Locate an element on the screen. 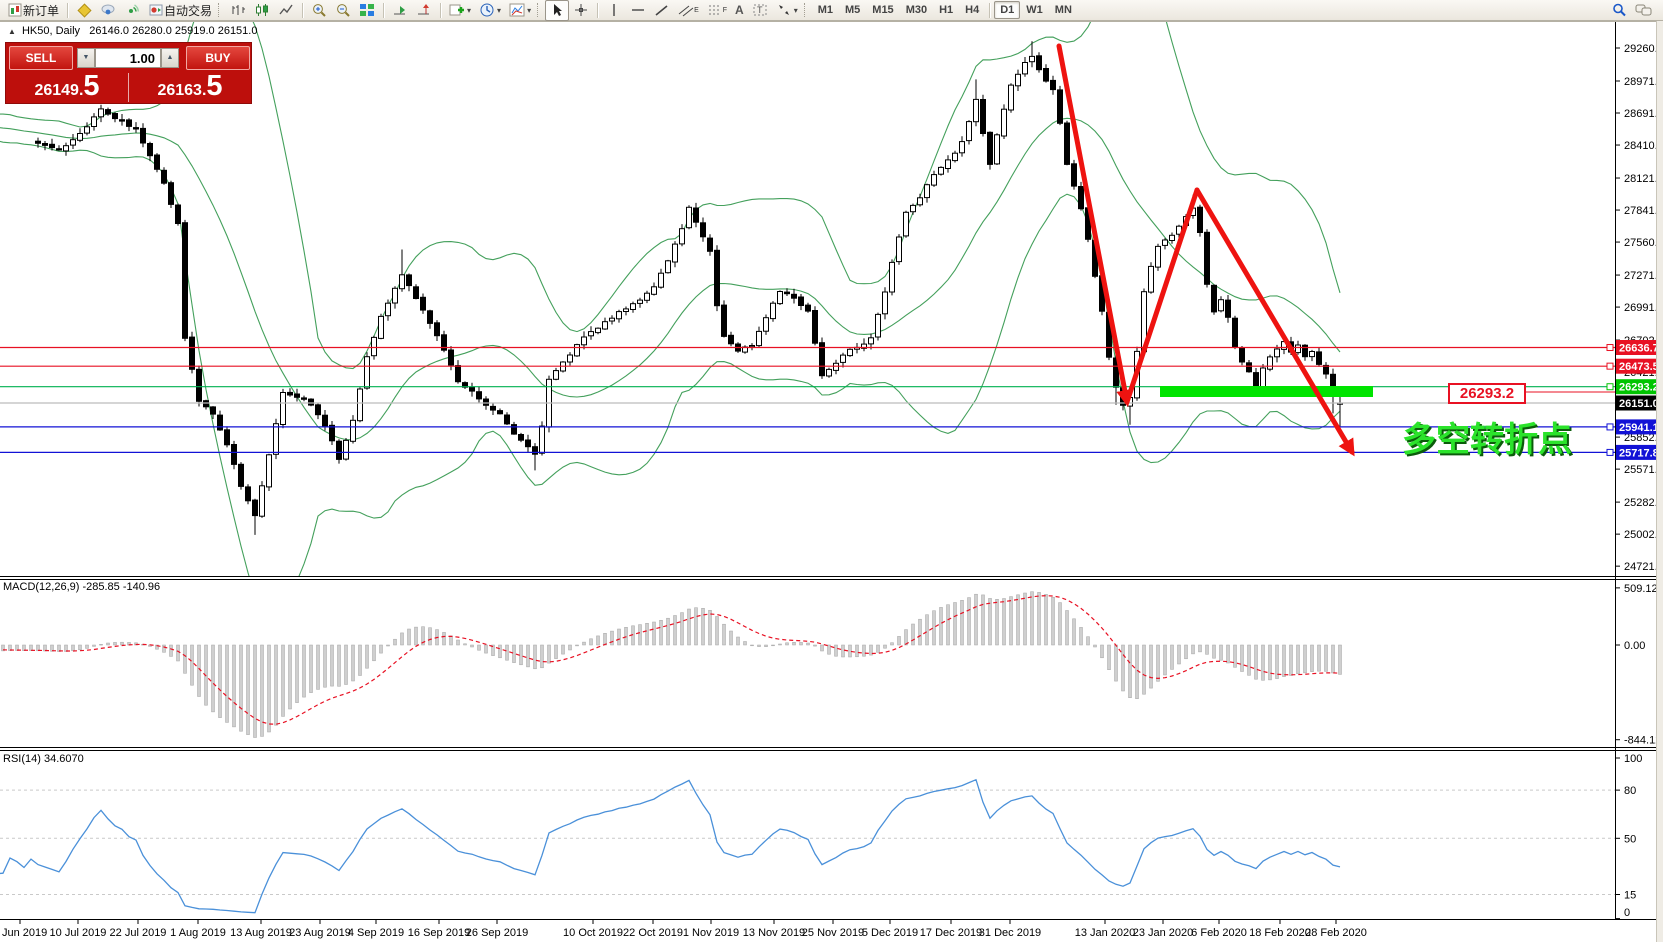 Image resolution: width=1663 pixels, height=942 pixels. turning-point-text: 多空转折点 is located at coordinates (1487, 436).